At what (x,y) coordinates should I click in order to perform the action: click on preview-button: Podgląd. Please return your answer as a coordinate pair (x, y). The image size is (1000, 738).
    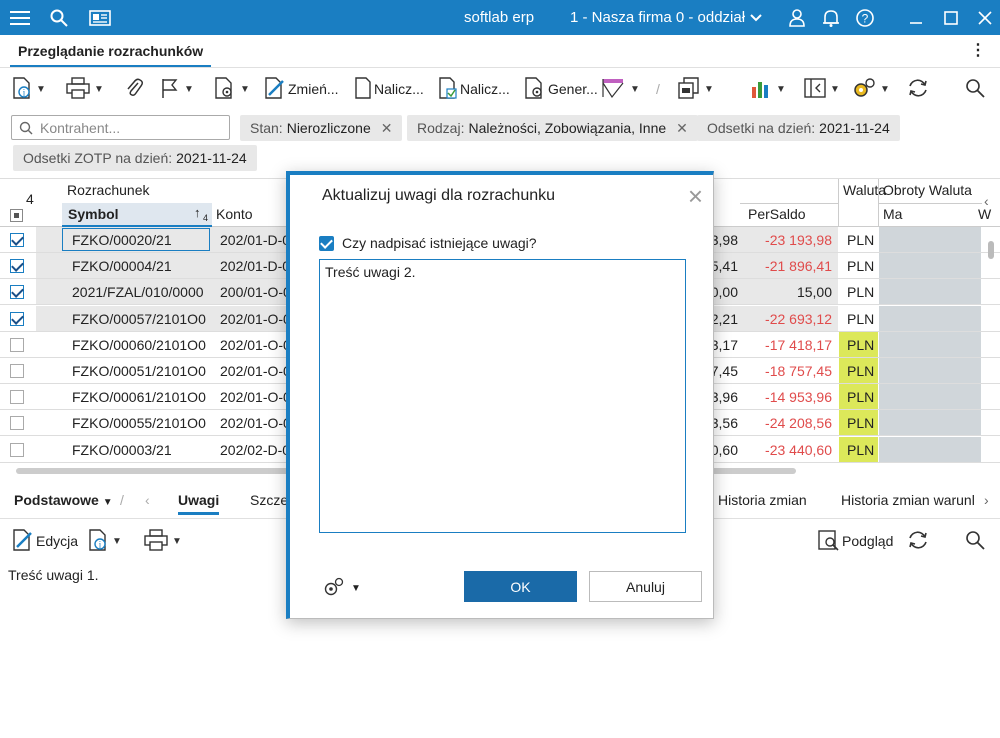
    Looking at the image, I should click on (855, 541).